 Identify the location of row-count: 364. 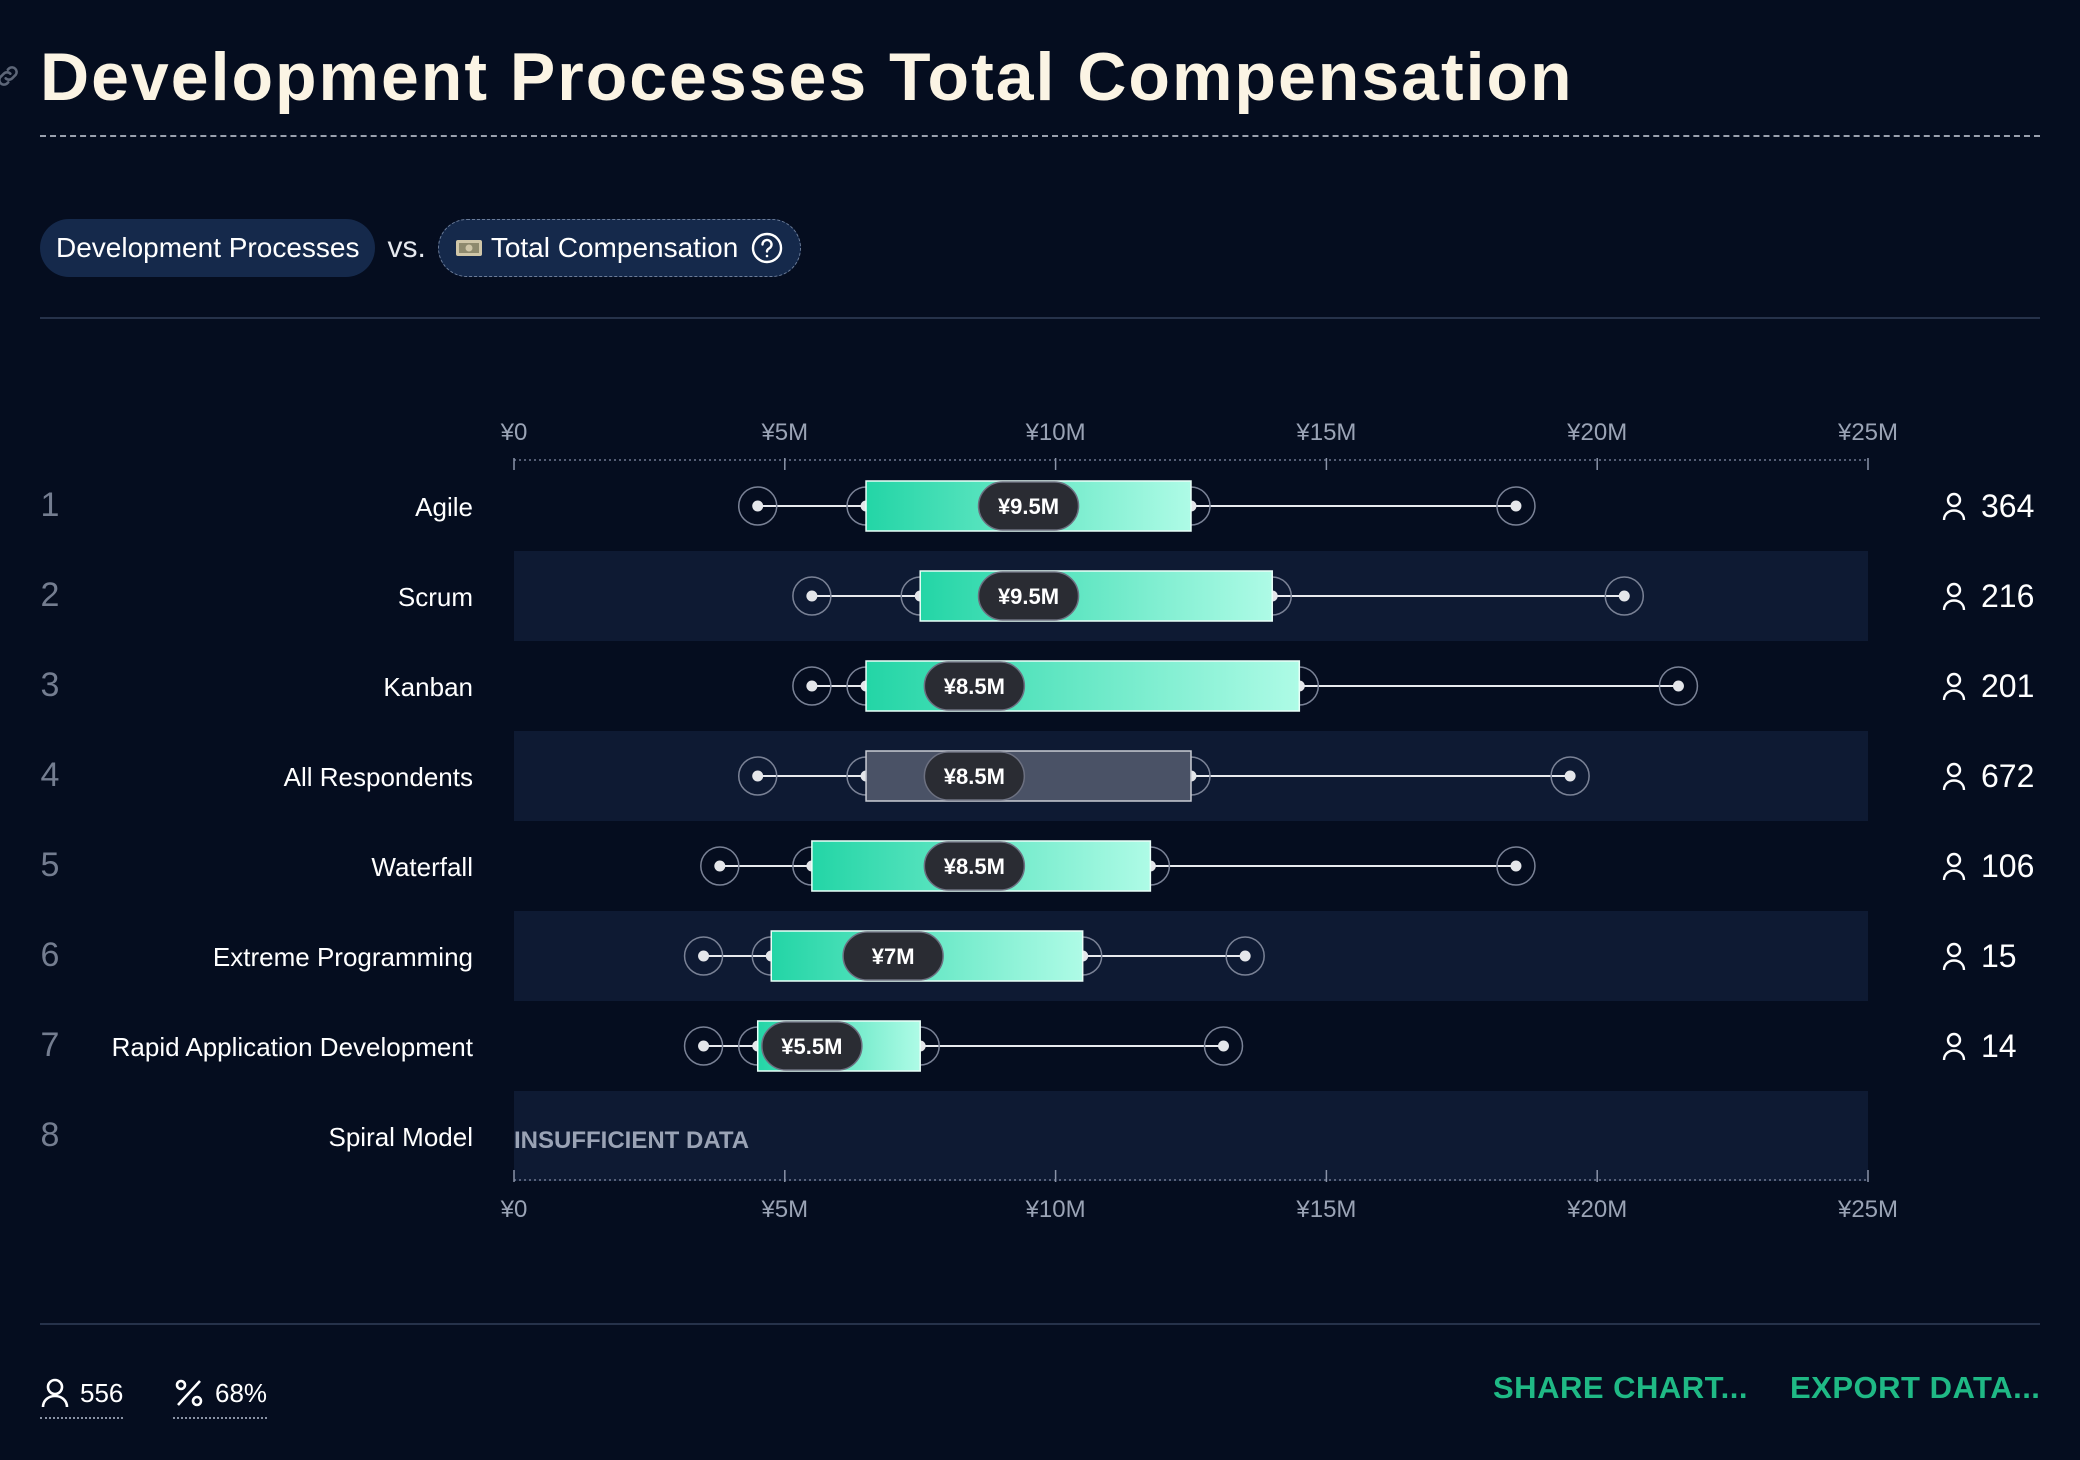
(2007, 506).